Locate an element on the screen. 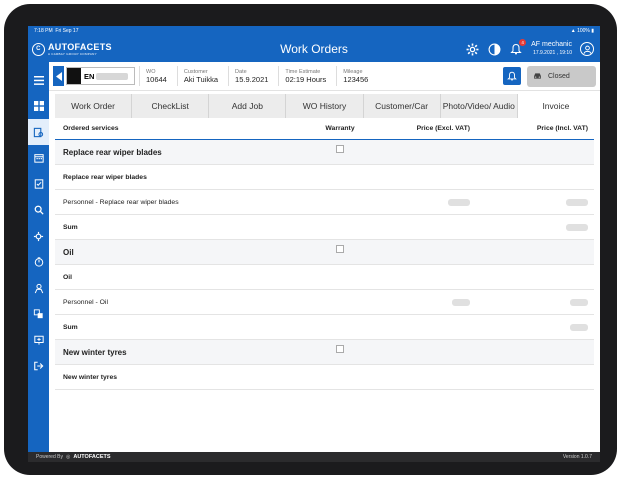 Image resolution: width=621 pixels, height=479 pixels. version-label: Version 1.0.7 is located at coordinates (577, 457).